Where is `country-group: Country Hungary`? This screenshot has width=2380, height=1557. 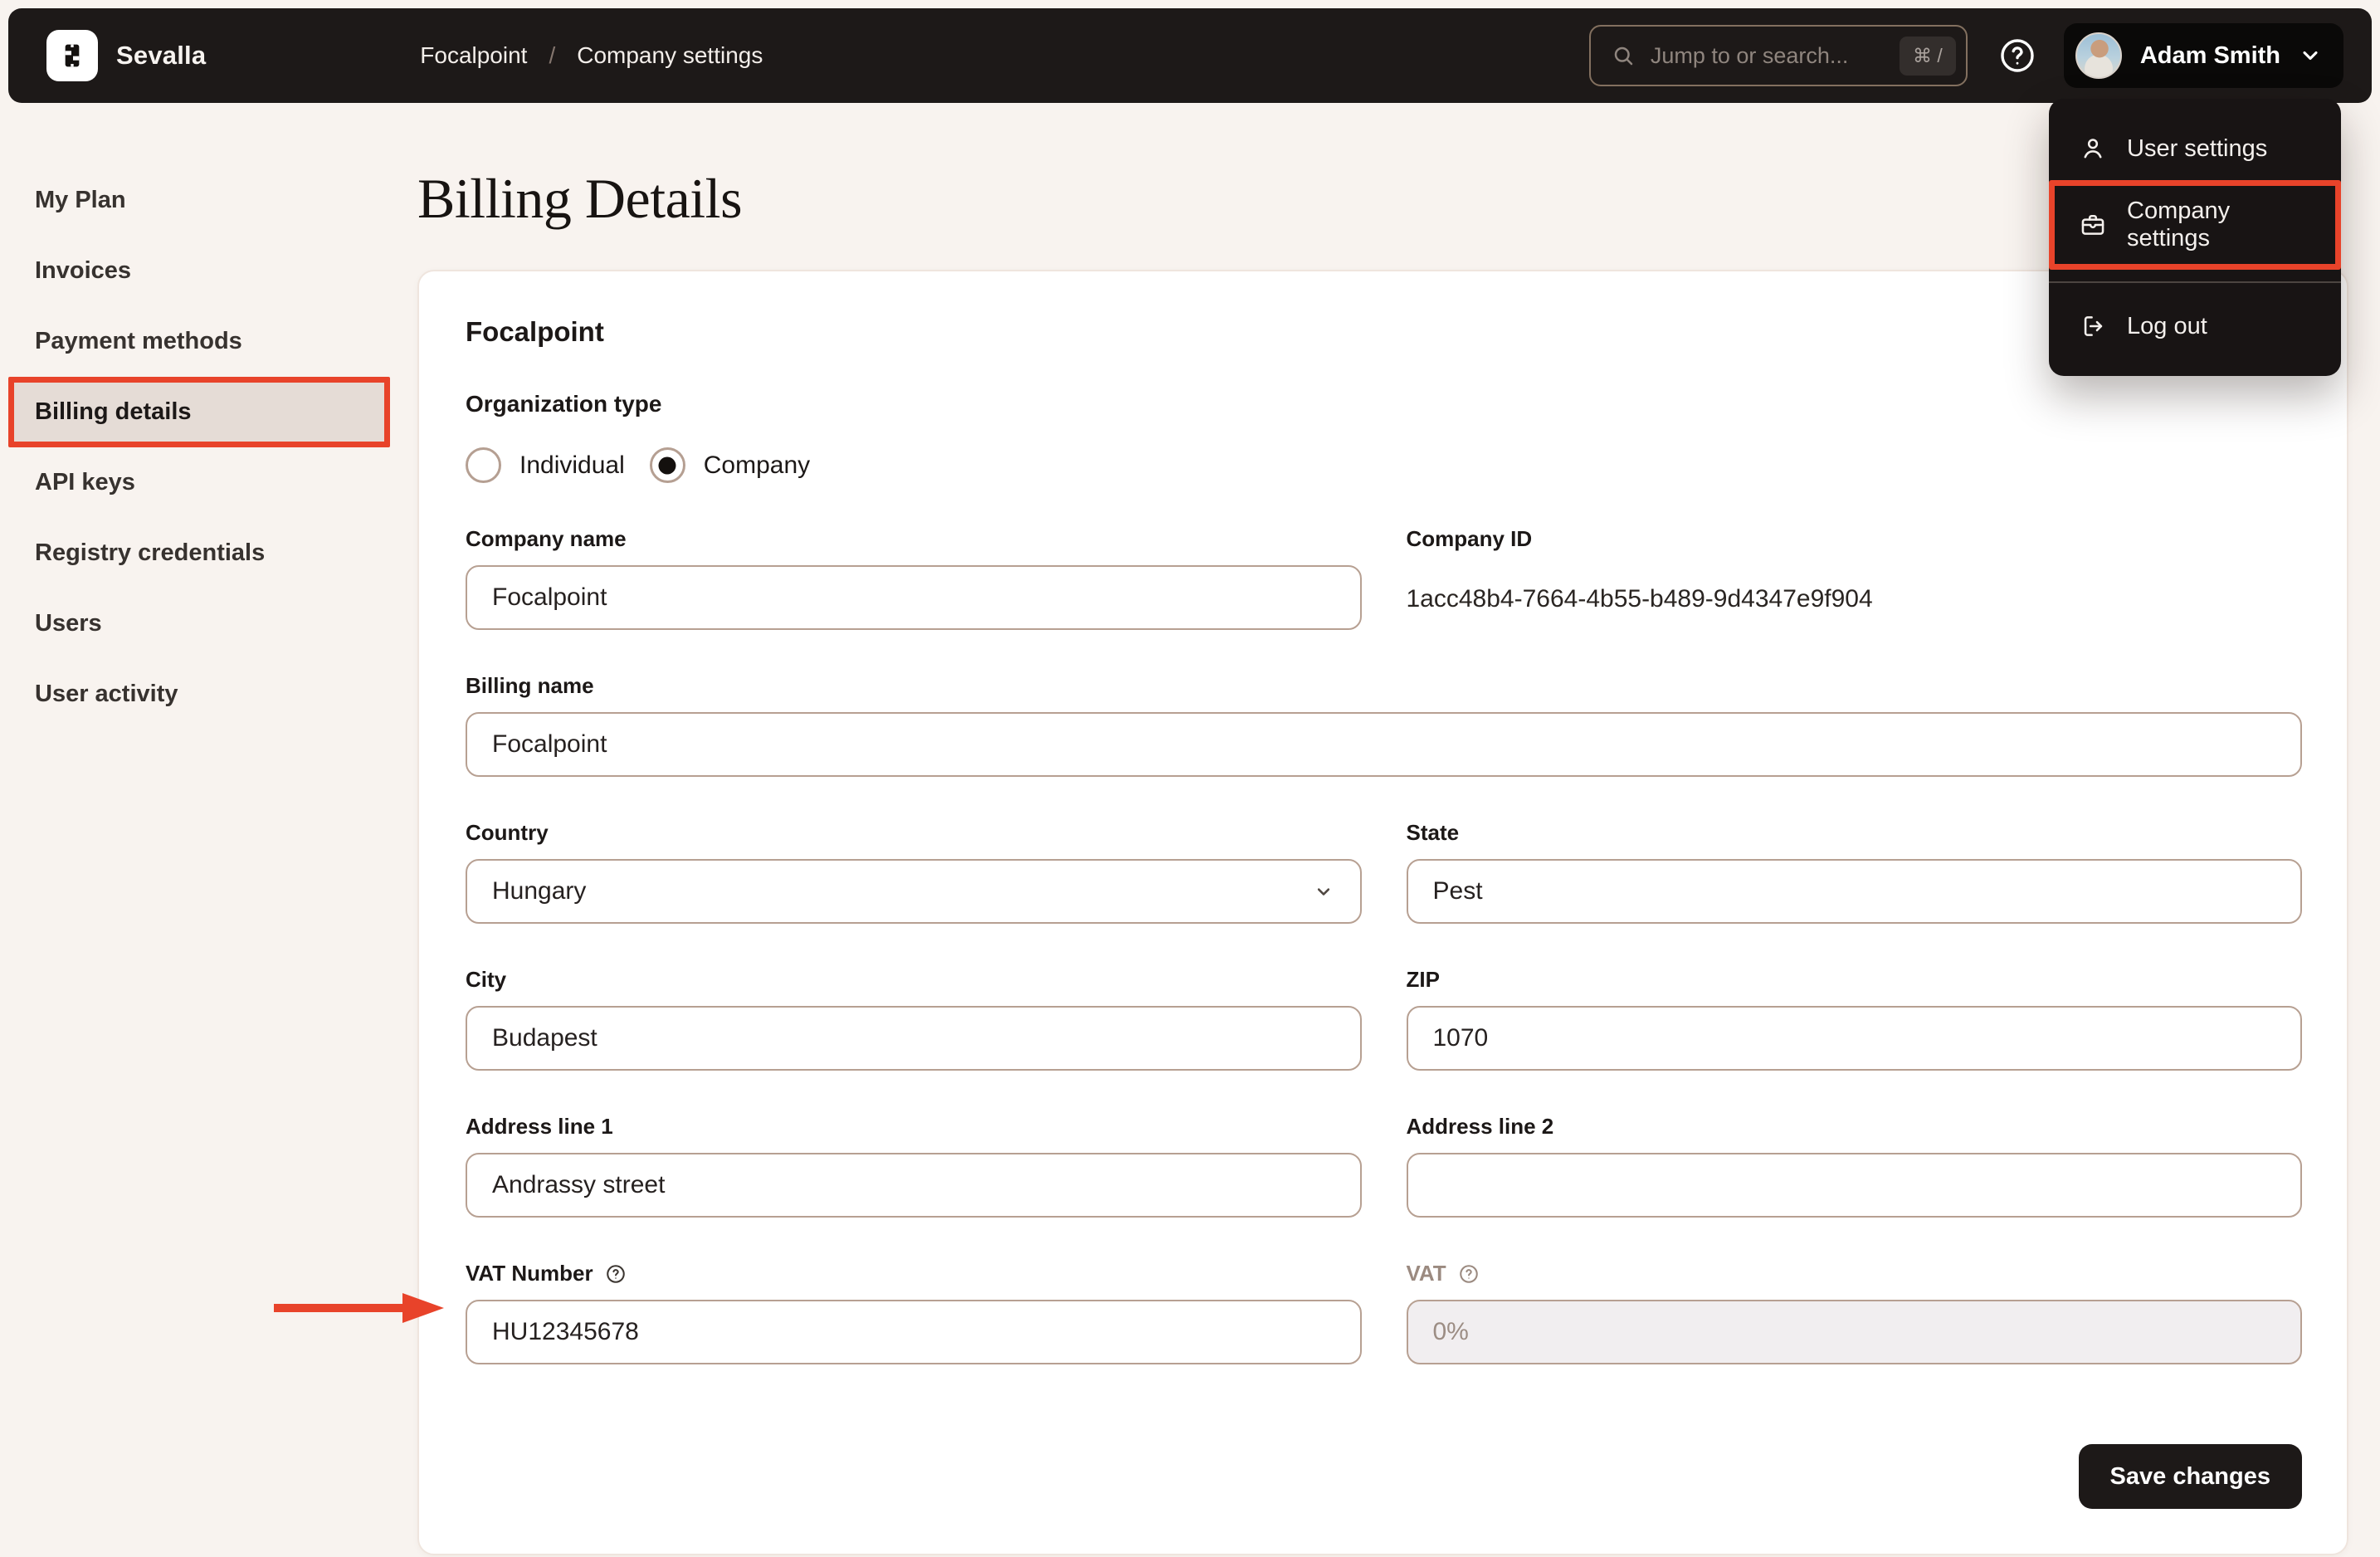 country-group: Country Hungary is located at coordinates (914, 872).